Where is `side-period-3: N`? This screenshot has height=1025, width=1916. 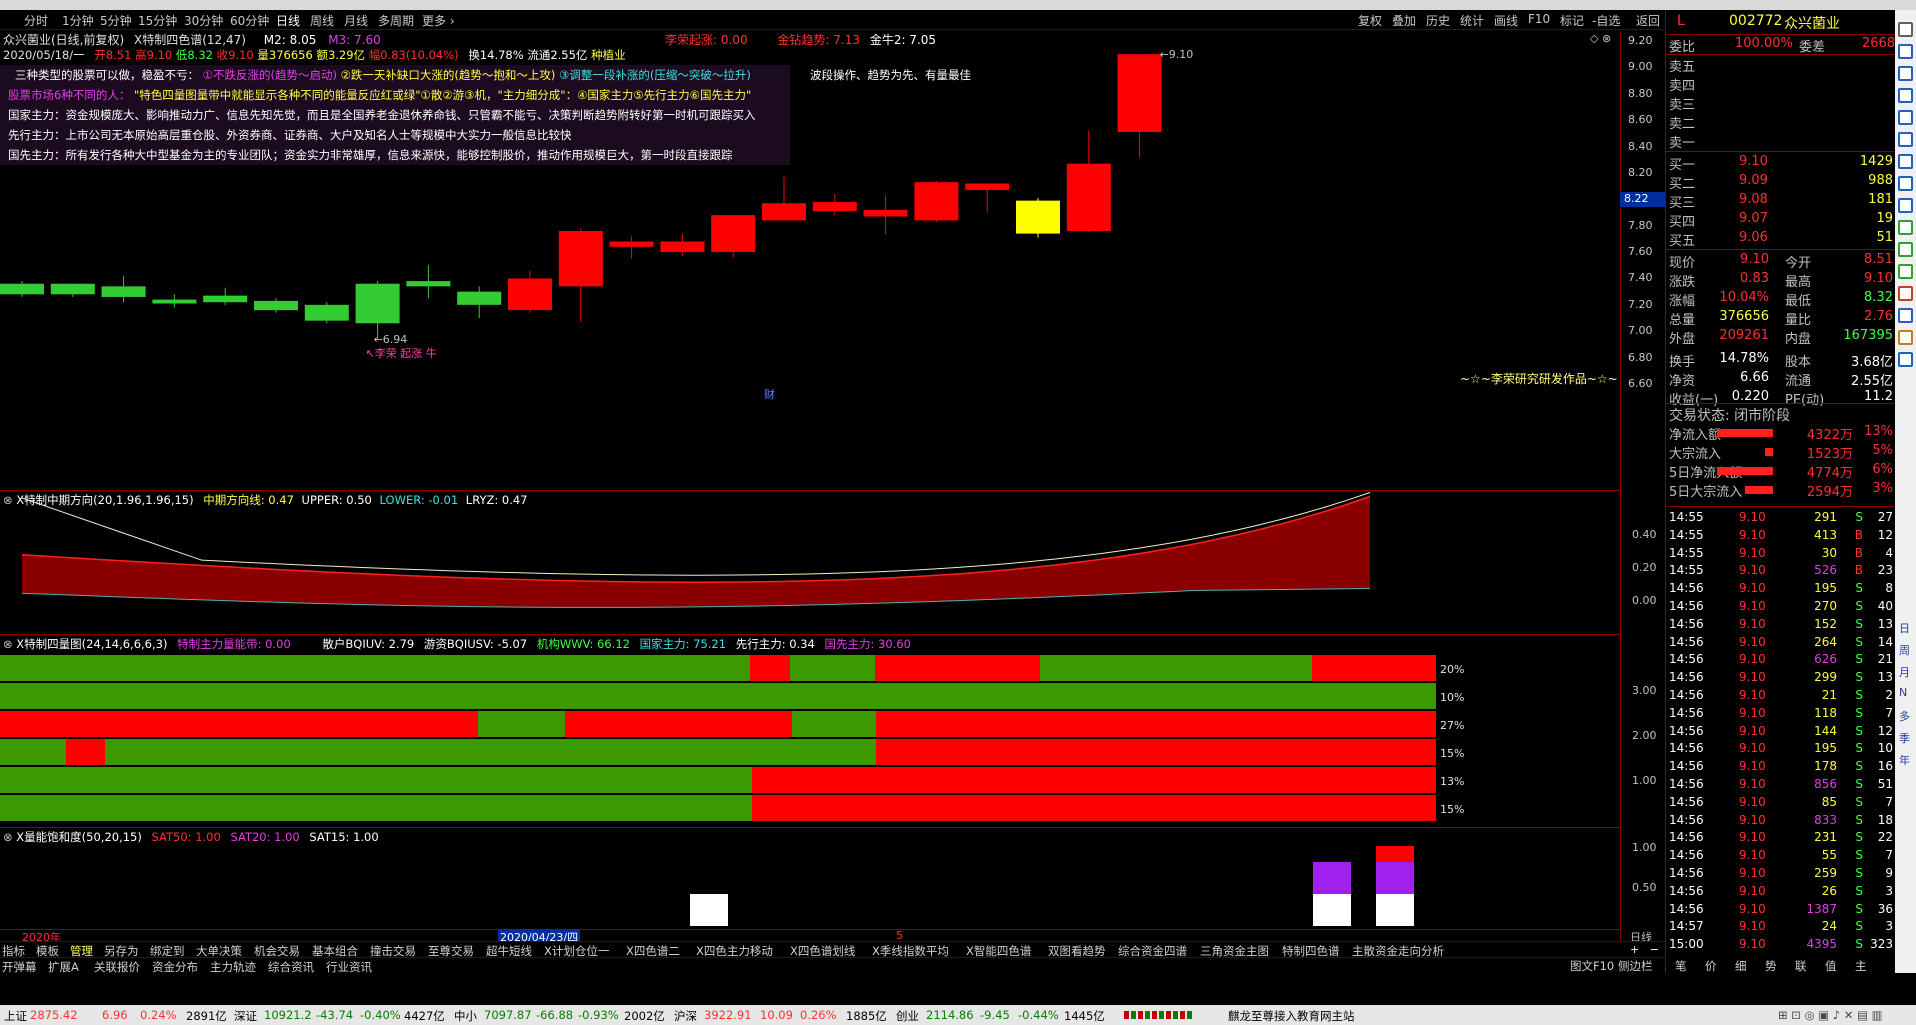 side-period-3: N is located at coordinates (1903, 692).